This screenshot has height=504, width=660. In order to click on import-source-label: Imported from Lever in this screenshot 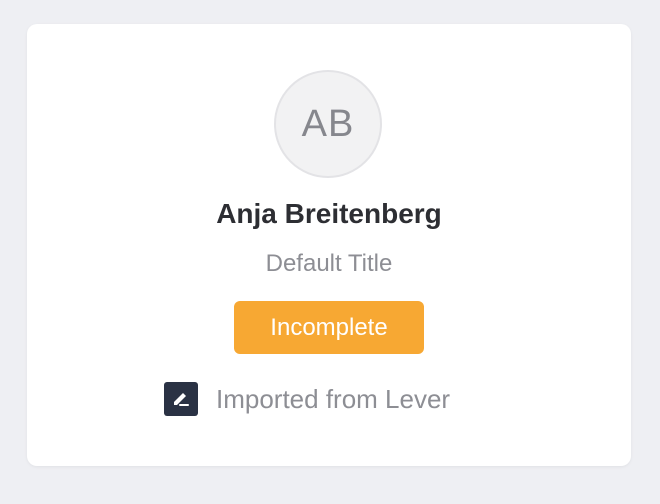, I will do `click(333, 398)`.